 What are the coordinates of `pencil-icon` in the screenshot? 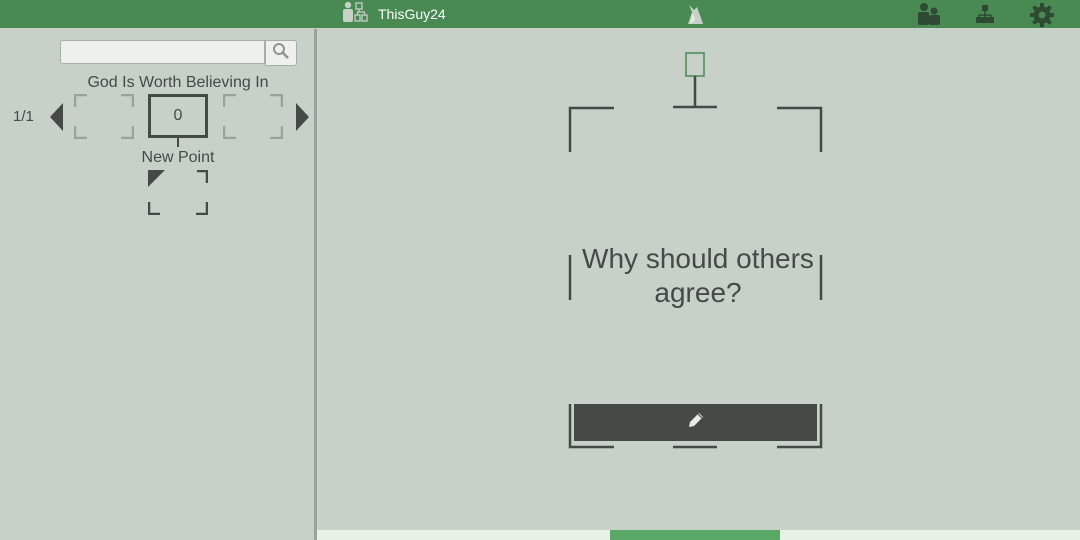 It's located at (696, 422).